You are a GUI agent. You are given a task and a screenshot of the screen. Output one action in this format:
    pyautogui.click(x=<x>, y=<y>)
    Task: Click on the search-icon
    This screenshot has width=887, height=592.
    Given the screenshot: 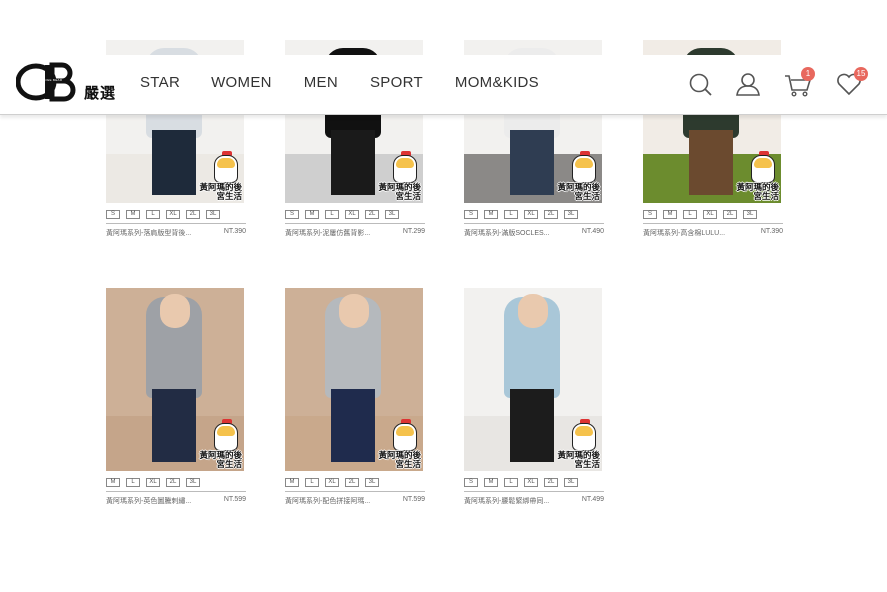 What is the action you would take?
    pyautogui.click(x=701, y=84)
    